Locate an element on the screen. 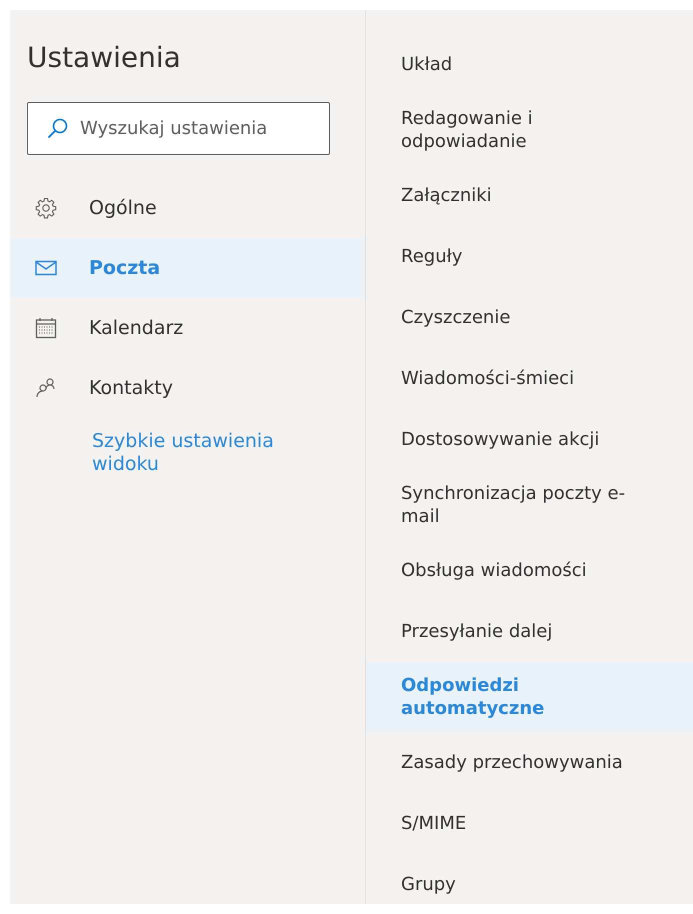 This screenshot has height=914, width=693. settings-title: Ustawienia is located at coordinates (104, 58).